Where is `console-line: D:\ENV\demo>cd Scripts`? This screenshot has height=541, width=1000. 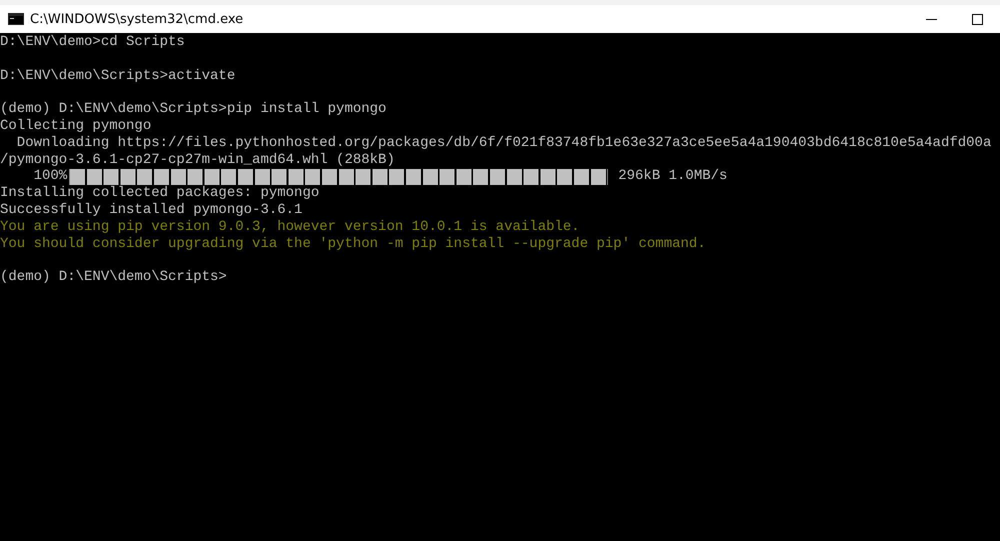
console-line: D:\ENV\demo>cd Scripts is located at coordinates (92, 42).